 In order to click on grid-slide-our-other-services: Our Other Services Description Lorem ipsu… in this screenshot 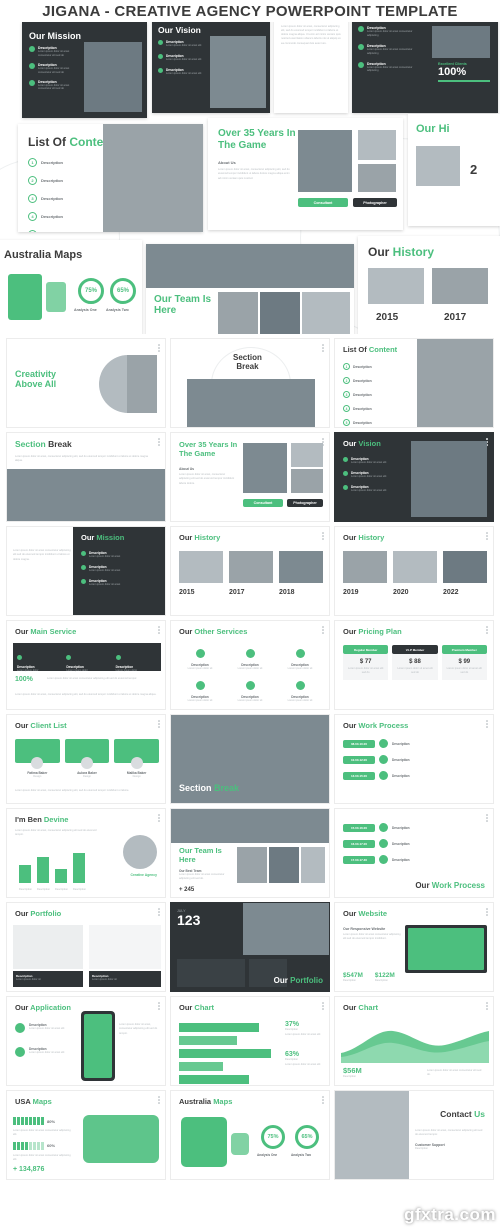, I will do `click(250, 665)`.